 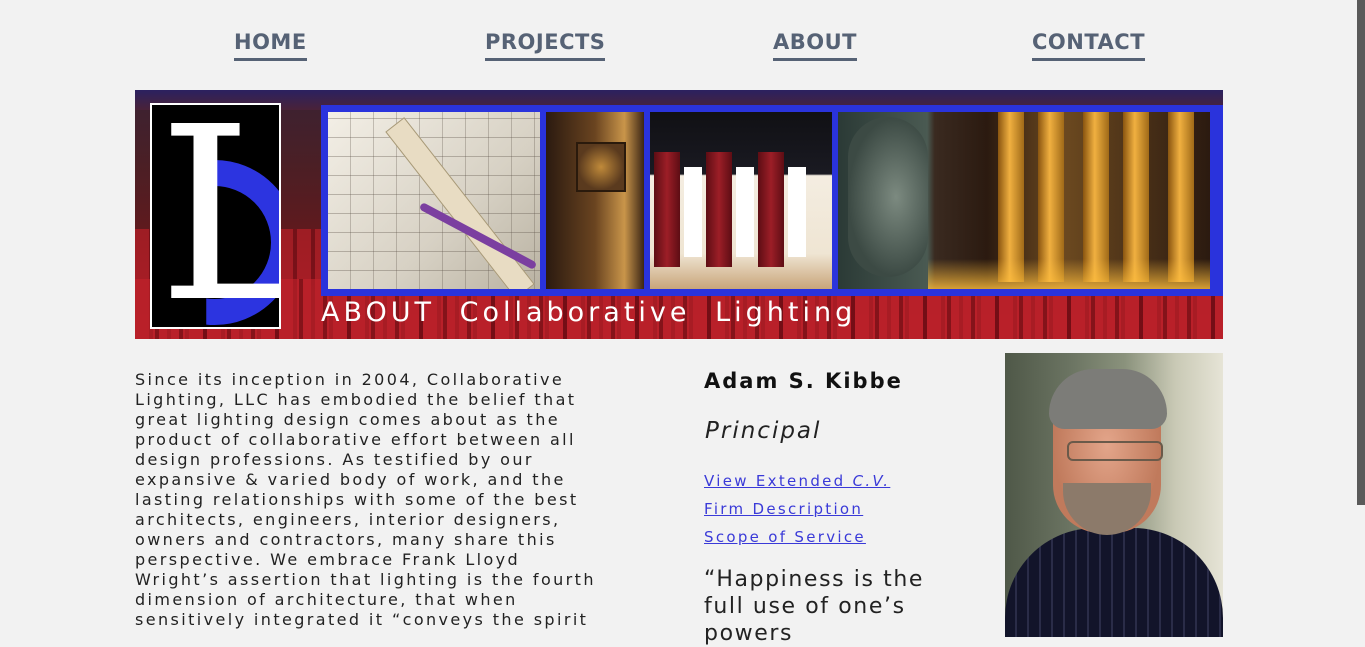 I want to click on firm-description-link: Firm Description, so click(x=797, y=509).